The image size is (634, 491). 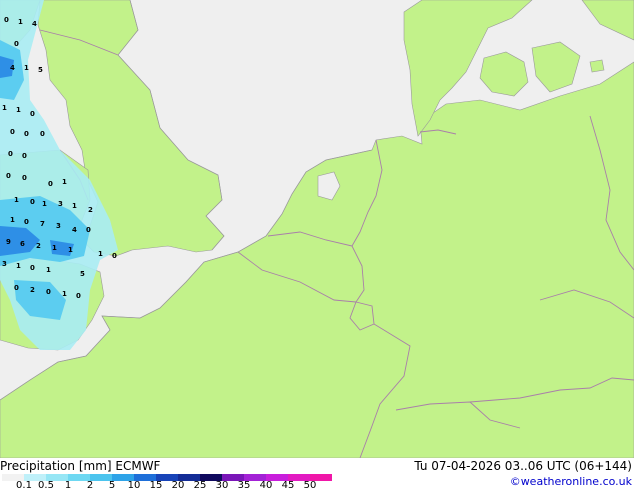 What do you see at coordinates (22, 244) in the screenshot?
I see `precip-value-label: 6` at bounding box center [22, 244].